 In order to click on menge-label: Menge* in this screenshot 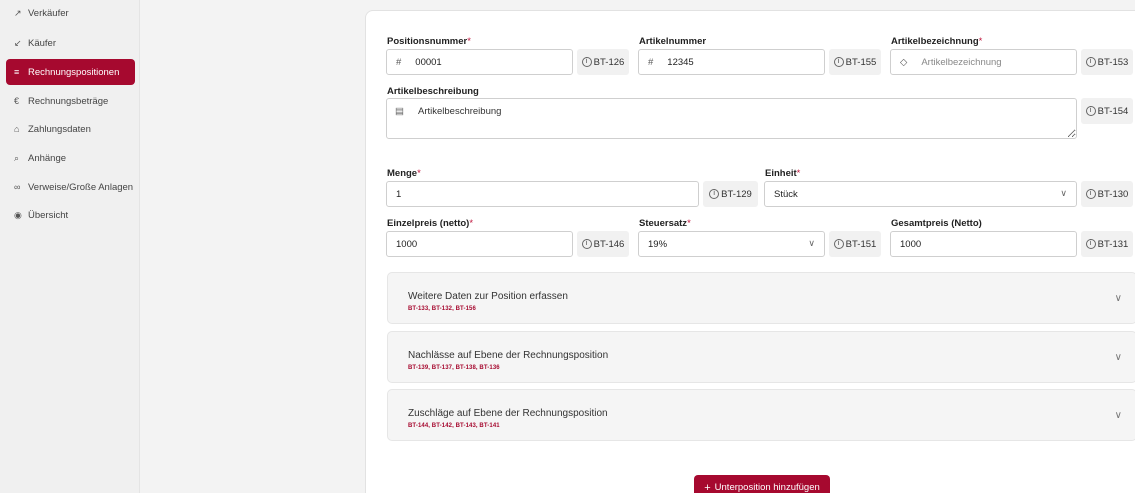, I will do `click(404, 173)`.